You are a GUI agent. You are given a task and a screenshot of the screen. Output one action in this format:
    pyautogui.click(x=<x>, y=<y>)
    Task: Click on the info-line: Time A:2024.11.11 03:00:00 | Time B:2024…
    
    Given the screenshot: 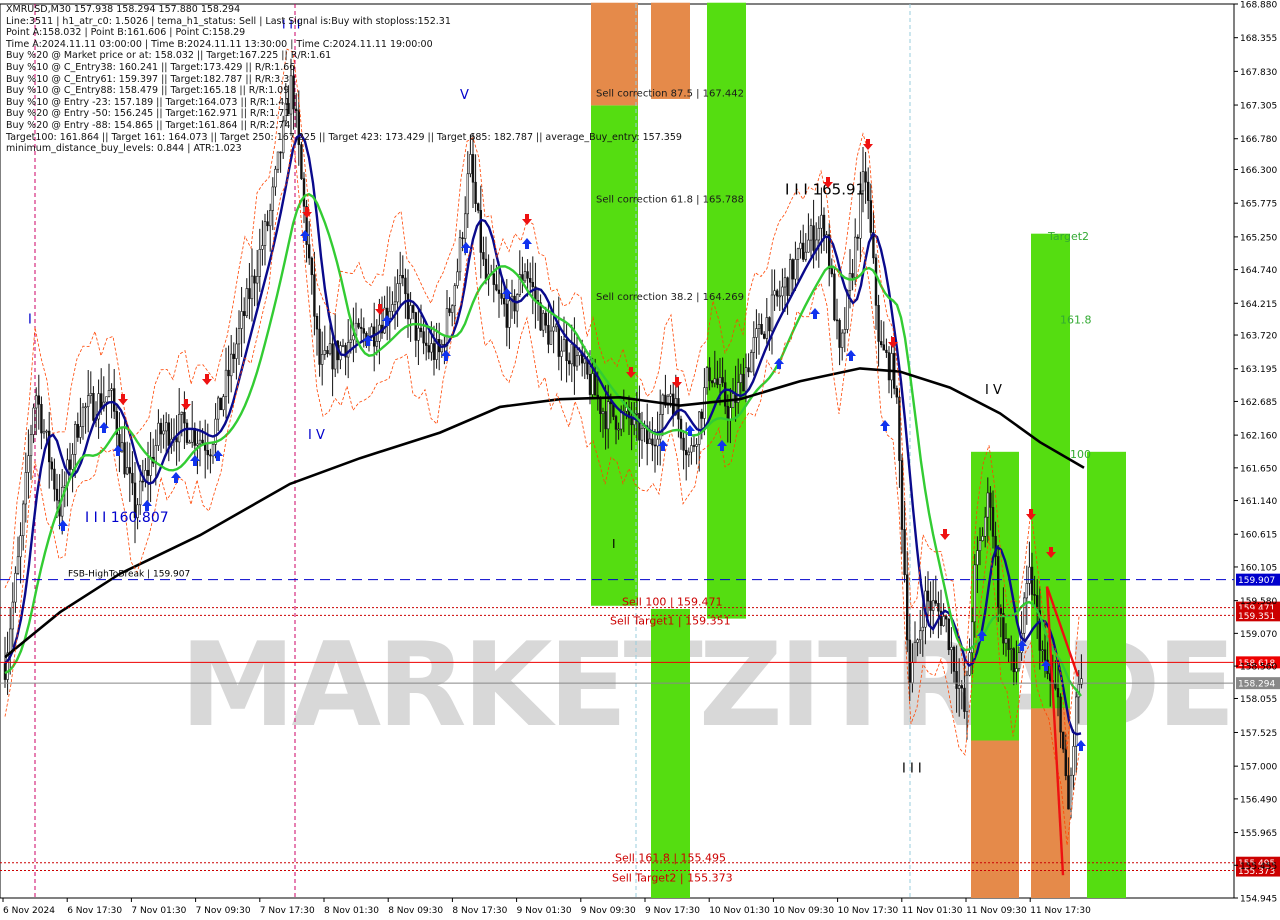 What is the action you would take?
    pyautogui.click(x=219, y=44)
    